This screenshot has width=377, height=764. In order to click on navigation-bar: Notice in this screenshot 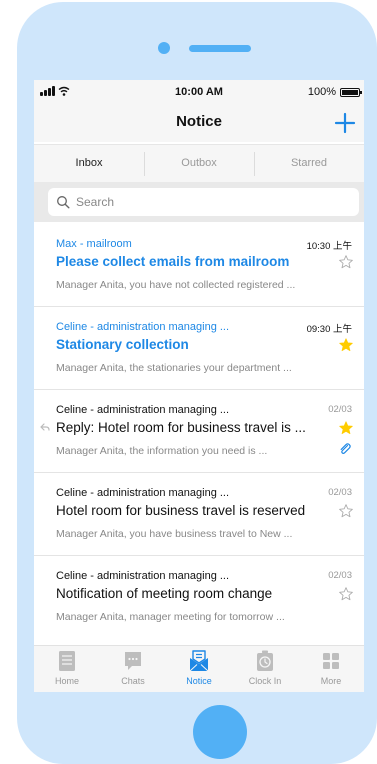, I will do `click(199, 123)`.